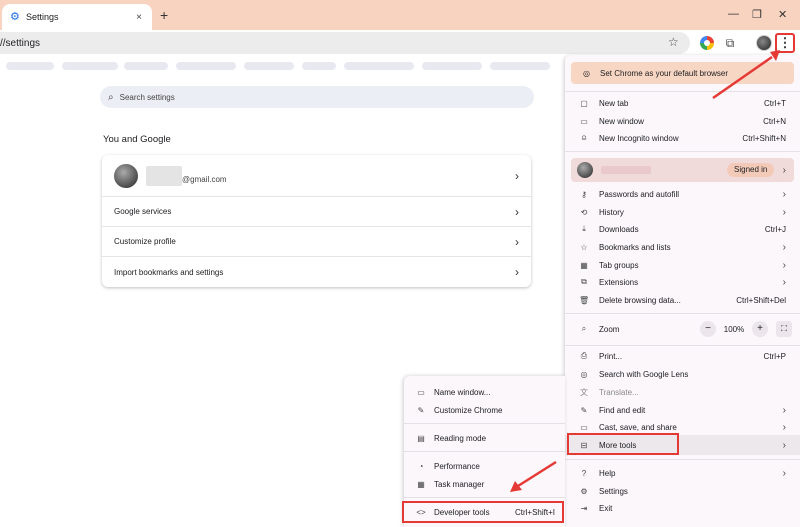  What do you see at coordinates (584, 427) in the screenshot?
I see `cast-icon: ▭` at bounding box center [584, 427].